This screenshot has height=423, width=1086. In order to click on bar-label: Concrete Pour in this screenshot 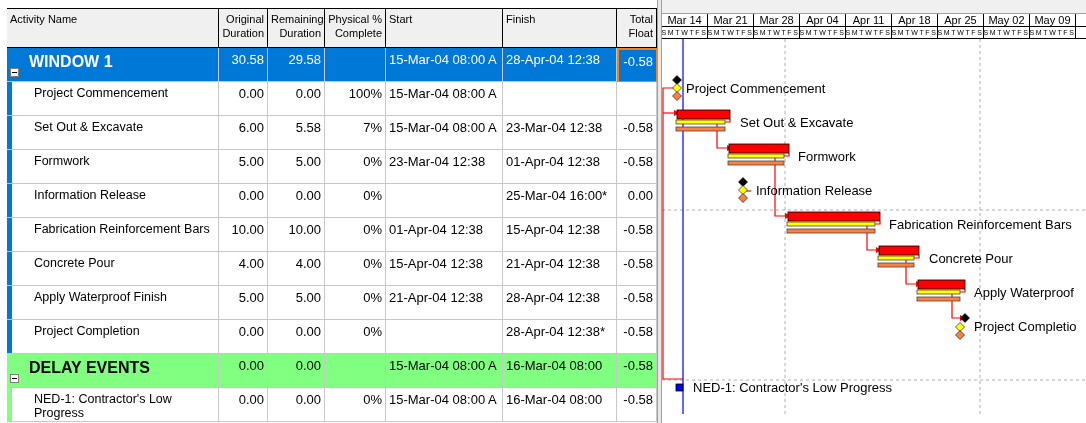, I will do `click(971, 258)`.